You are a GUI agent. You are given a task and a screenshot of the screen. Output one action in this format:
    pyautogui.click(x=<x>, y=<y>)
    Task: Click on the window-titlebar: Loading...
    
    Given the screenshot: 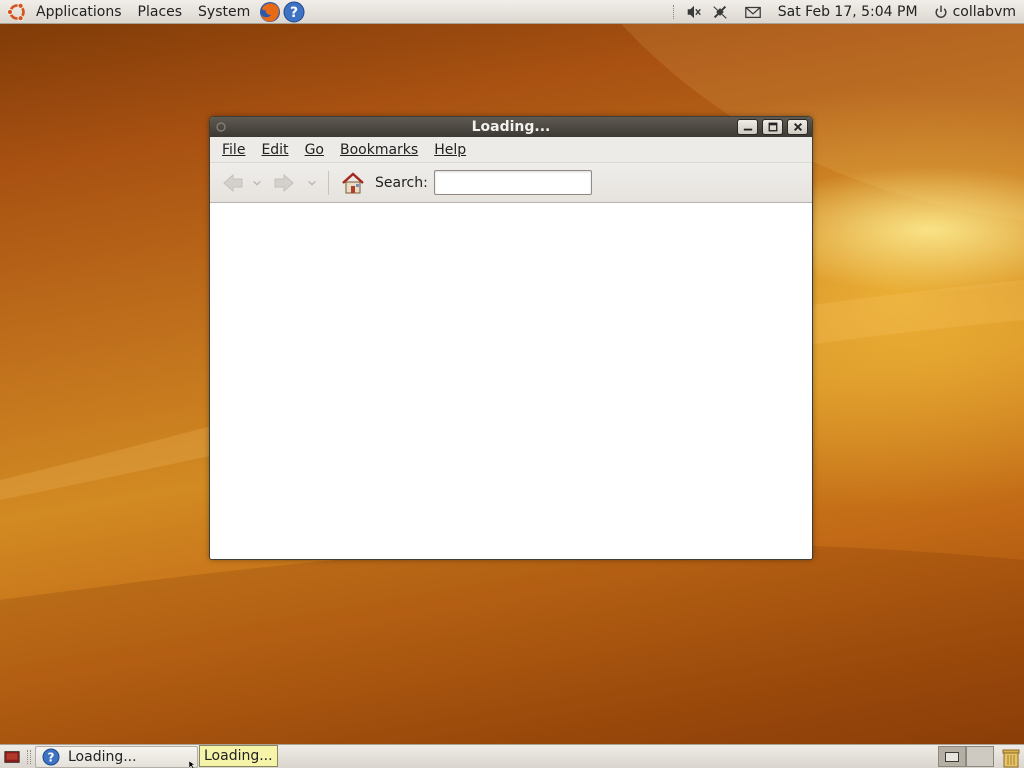 What is the action you would take?
    pyautogui.click(x=511, y=127)
    